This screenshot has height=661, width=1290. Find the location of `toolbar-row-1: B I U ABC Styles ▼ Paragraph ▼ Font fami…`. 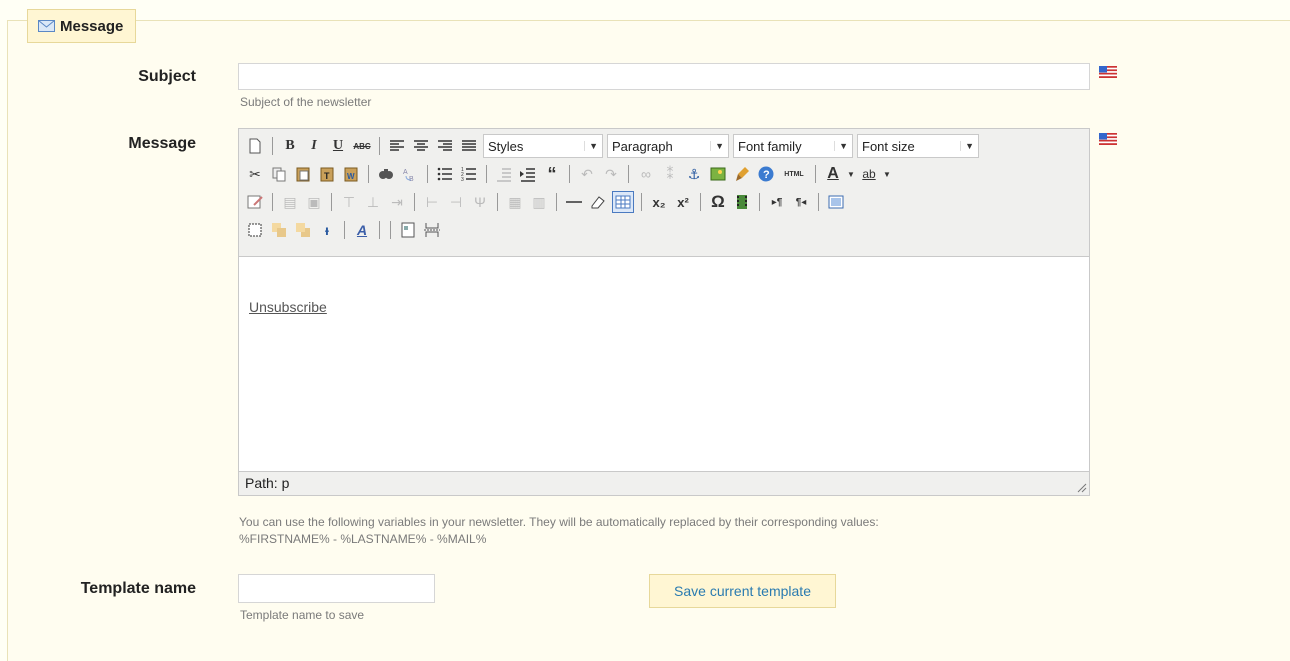

toolbar-row-1: B I U ABC Styles ▼ Paragraph ▼ Font fami… is located at coordinates (612, 146).